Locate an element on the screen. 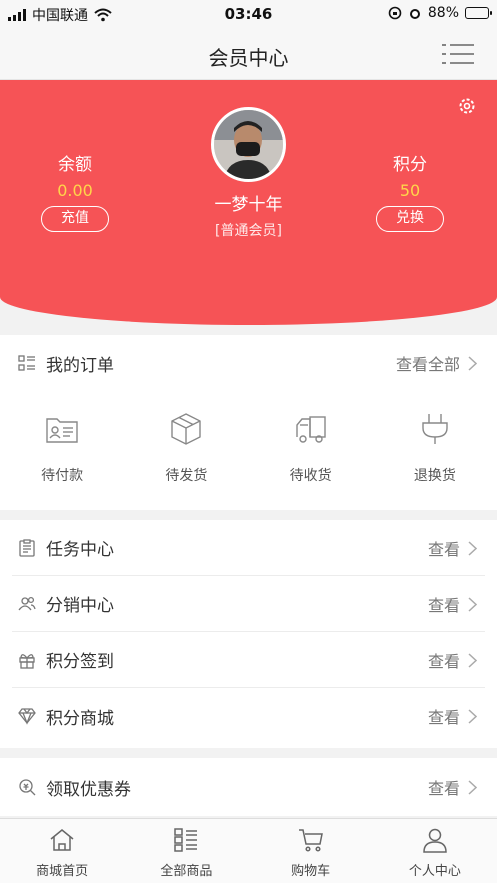 This screenshot has width=497, height=883. nav-bar: 会员中心 is located at coordinates (248, 54).